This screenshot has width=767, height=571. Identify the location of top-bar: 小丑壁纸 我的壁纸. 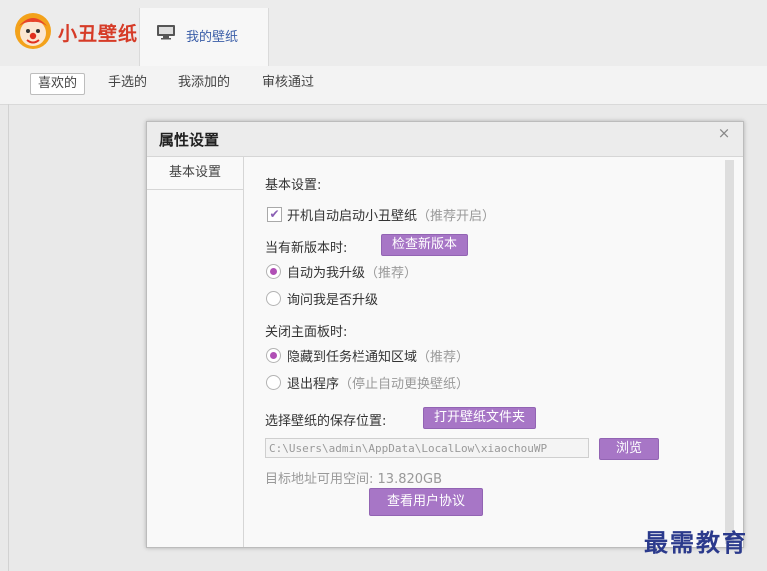
(383, 33).